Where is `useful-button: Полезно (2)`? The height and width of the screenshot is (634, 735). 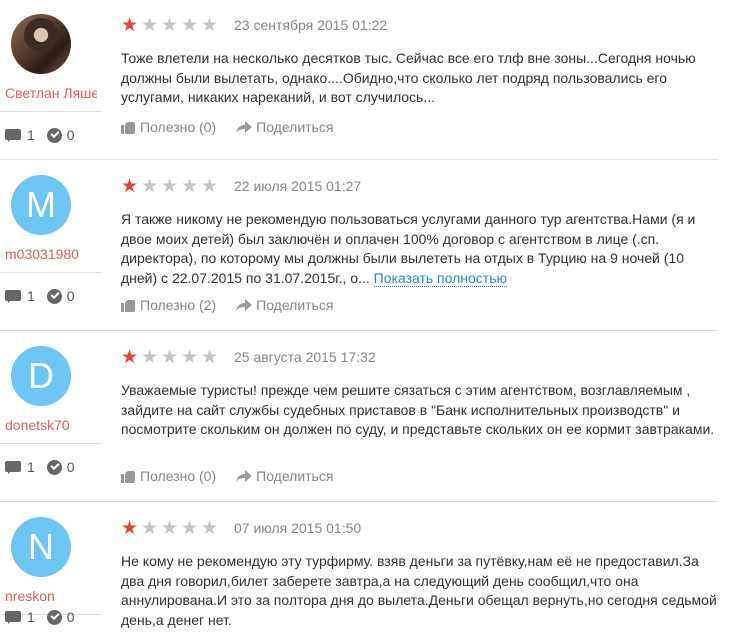
useful-button: Полезно (2) is located at coordinates (168, 305).